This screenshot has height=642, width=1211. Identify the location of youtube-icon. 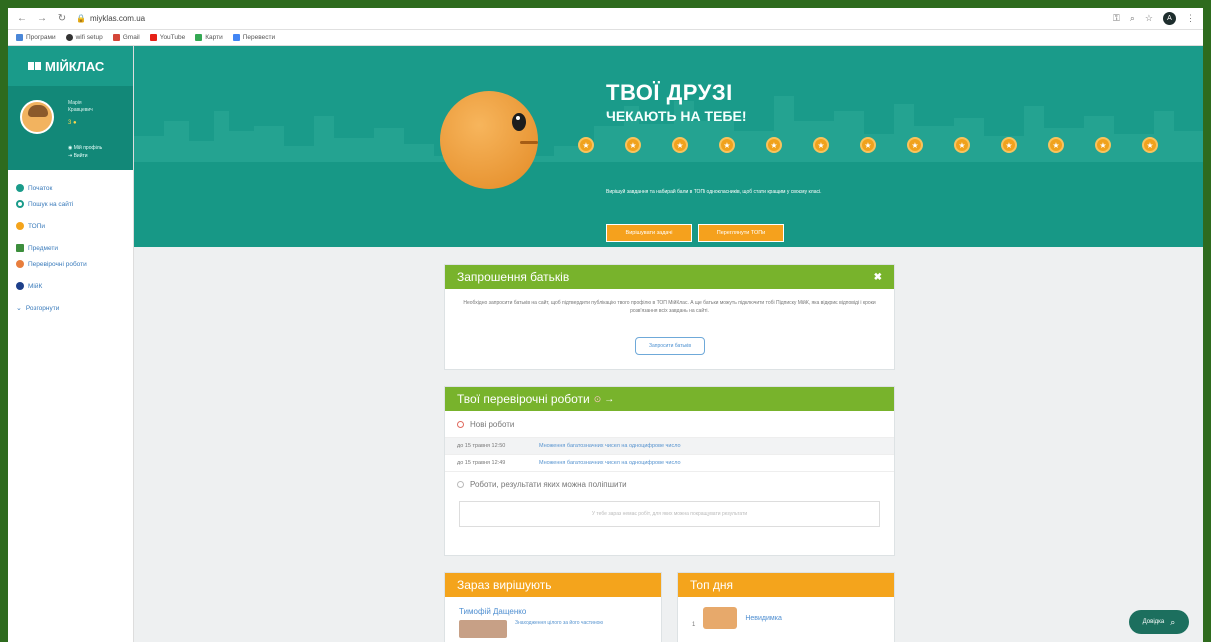
(153, 37).